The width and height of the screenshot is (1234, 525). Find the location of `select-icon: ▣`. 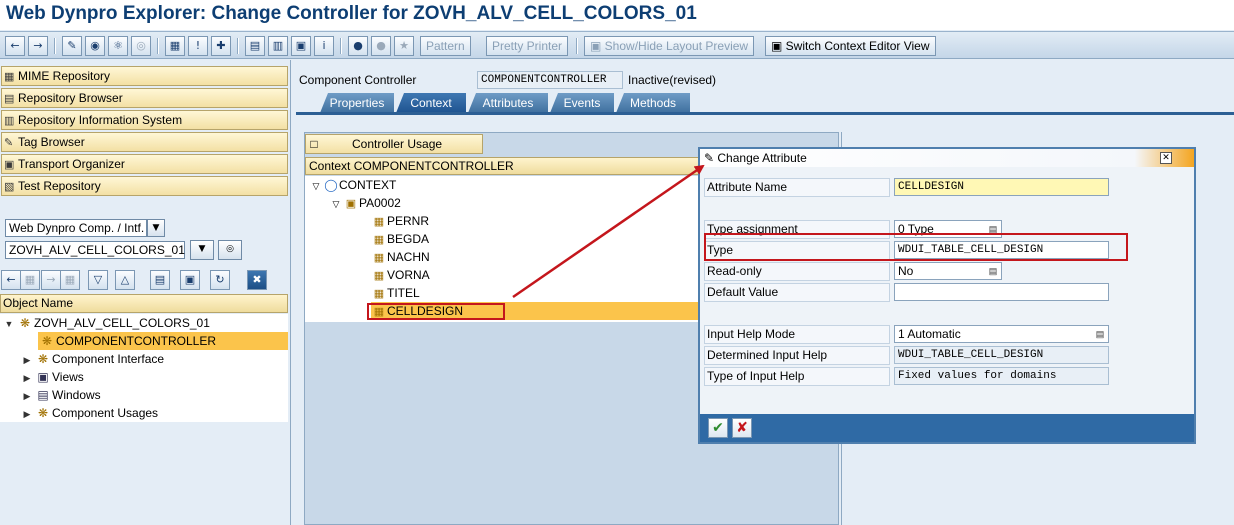

select-icon: ▣ is located at coordinates (190, 280).